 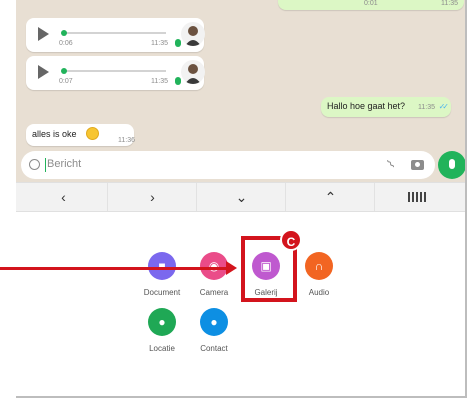 I want to click on key-up: ⌃, so click(x=331, y=197).